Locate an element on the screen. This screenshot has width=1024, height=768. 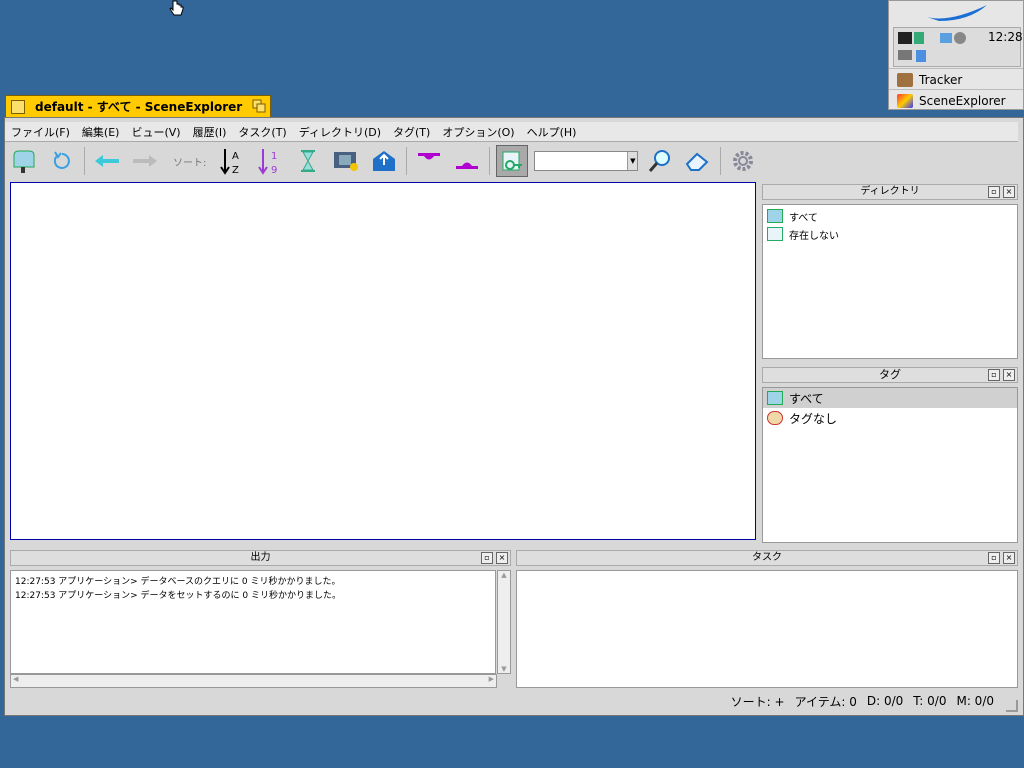
task-panel: タスク ▫ × is located at coordinates (767, 620).